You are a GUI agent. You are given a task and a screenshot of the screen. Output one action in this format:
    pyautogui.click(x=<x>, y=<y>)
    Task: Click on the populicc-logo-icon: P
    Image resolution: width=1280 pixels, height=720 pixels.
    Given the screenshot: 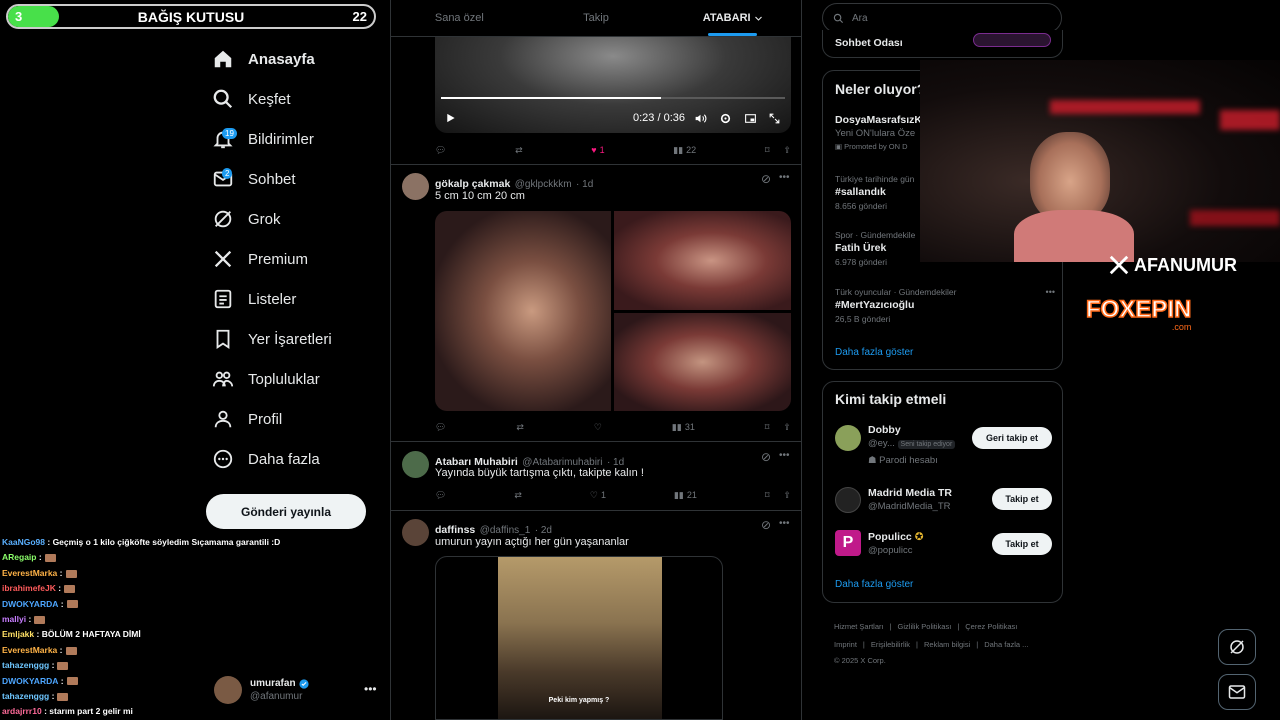 What is the action you would take?
    pyautogui.click(x=848, y=543)
    